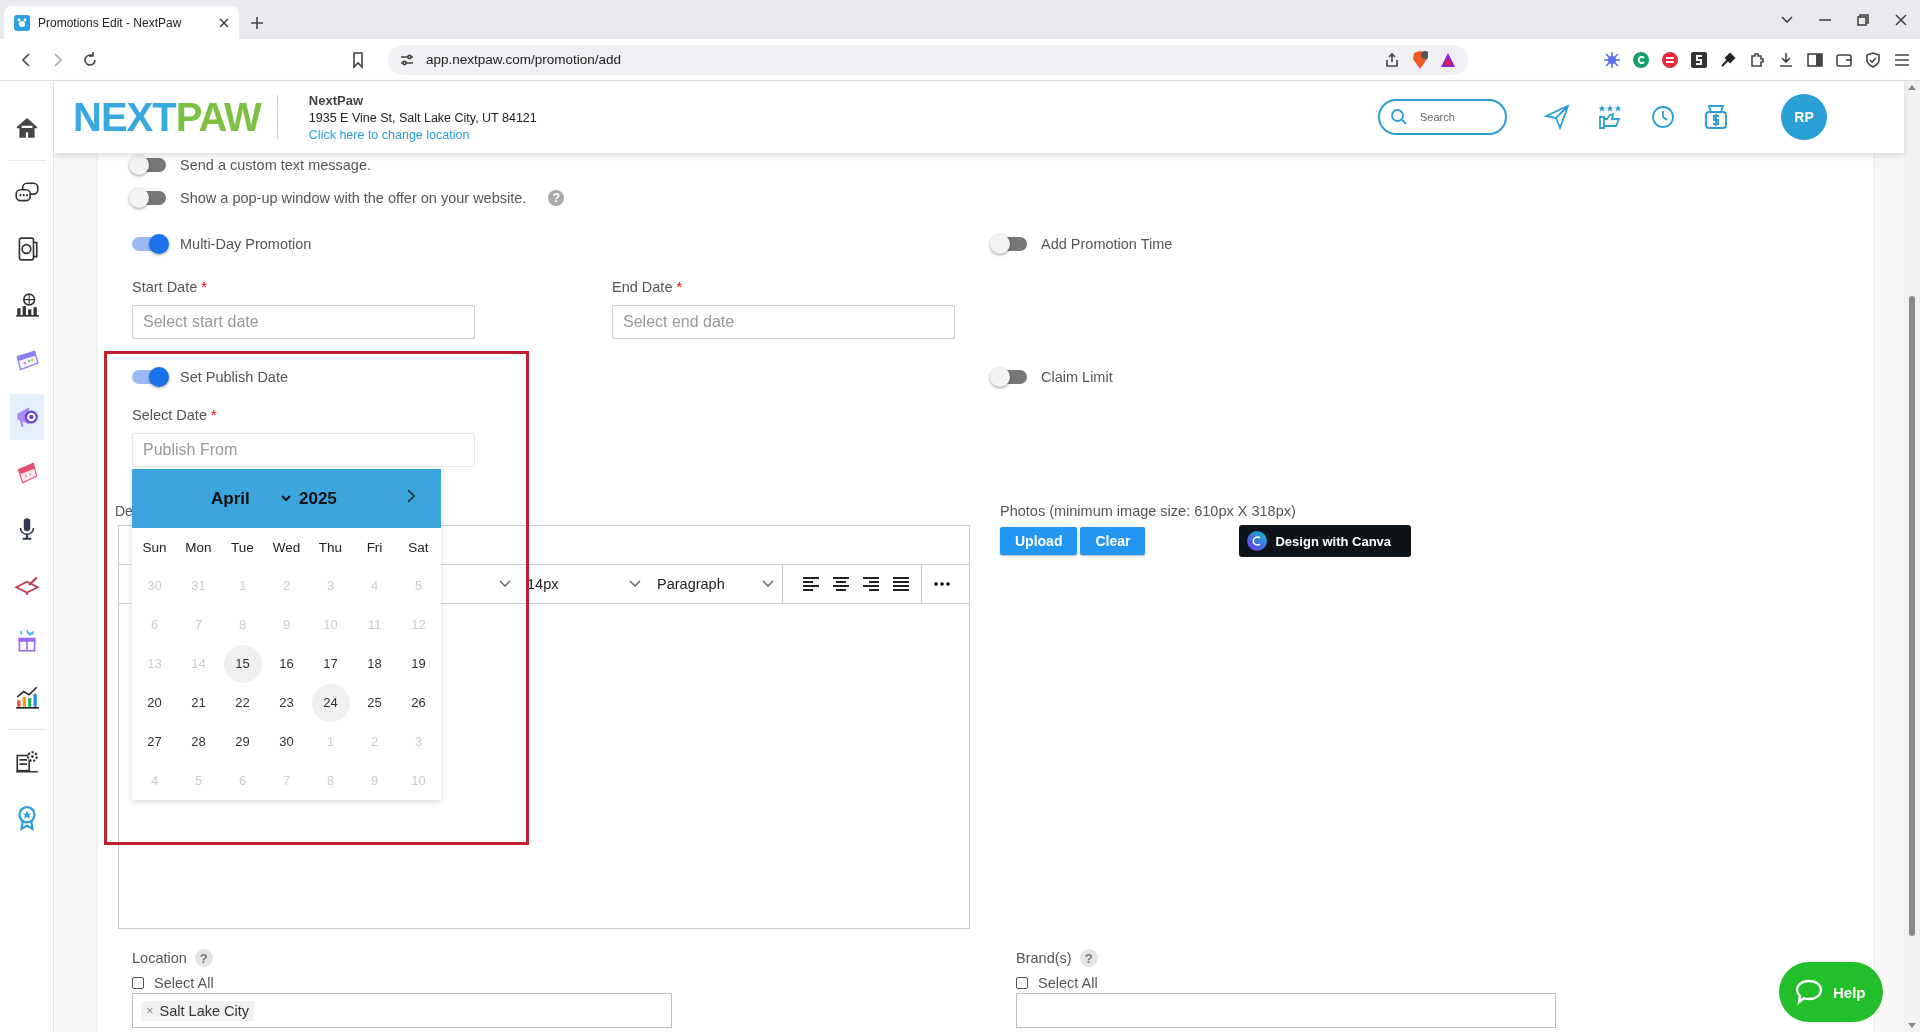 The height and width of the screenshot is (1032, 1920). I want to click on tab-title: Promotions Edit - NextPaw, so click(110, 22).